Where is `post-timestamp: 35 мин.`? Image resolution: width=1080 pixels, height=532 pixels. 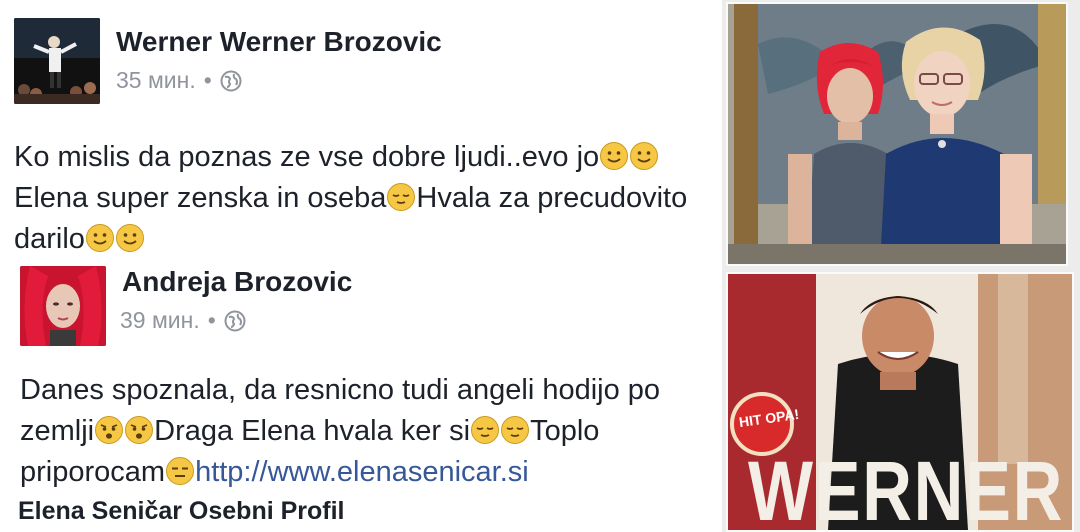 post-timestamp: 35 мин. is located at coordinates (156, 80).